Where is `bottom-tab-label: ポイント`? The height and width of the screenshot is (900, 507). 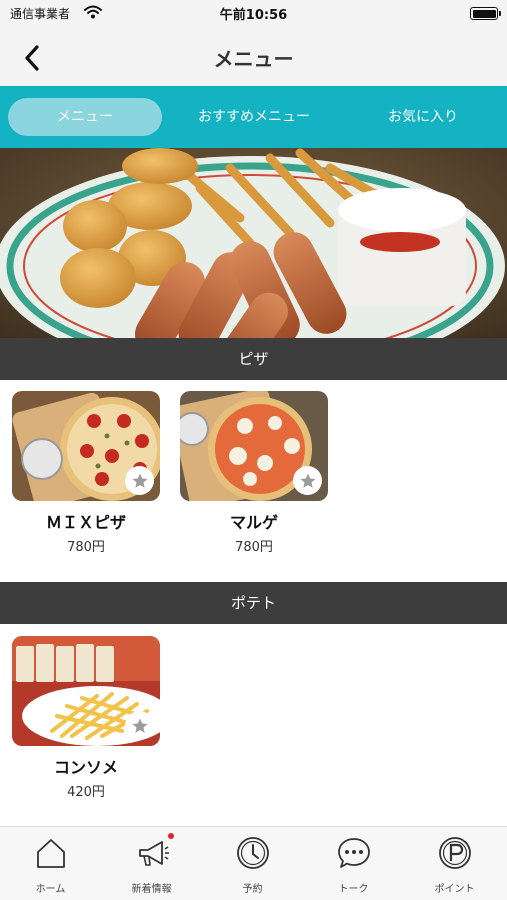 bottom-tab-label: ポイント is located at coordinates (454, 889).